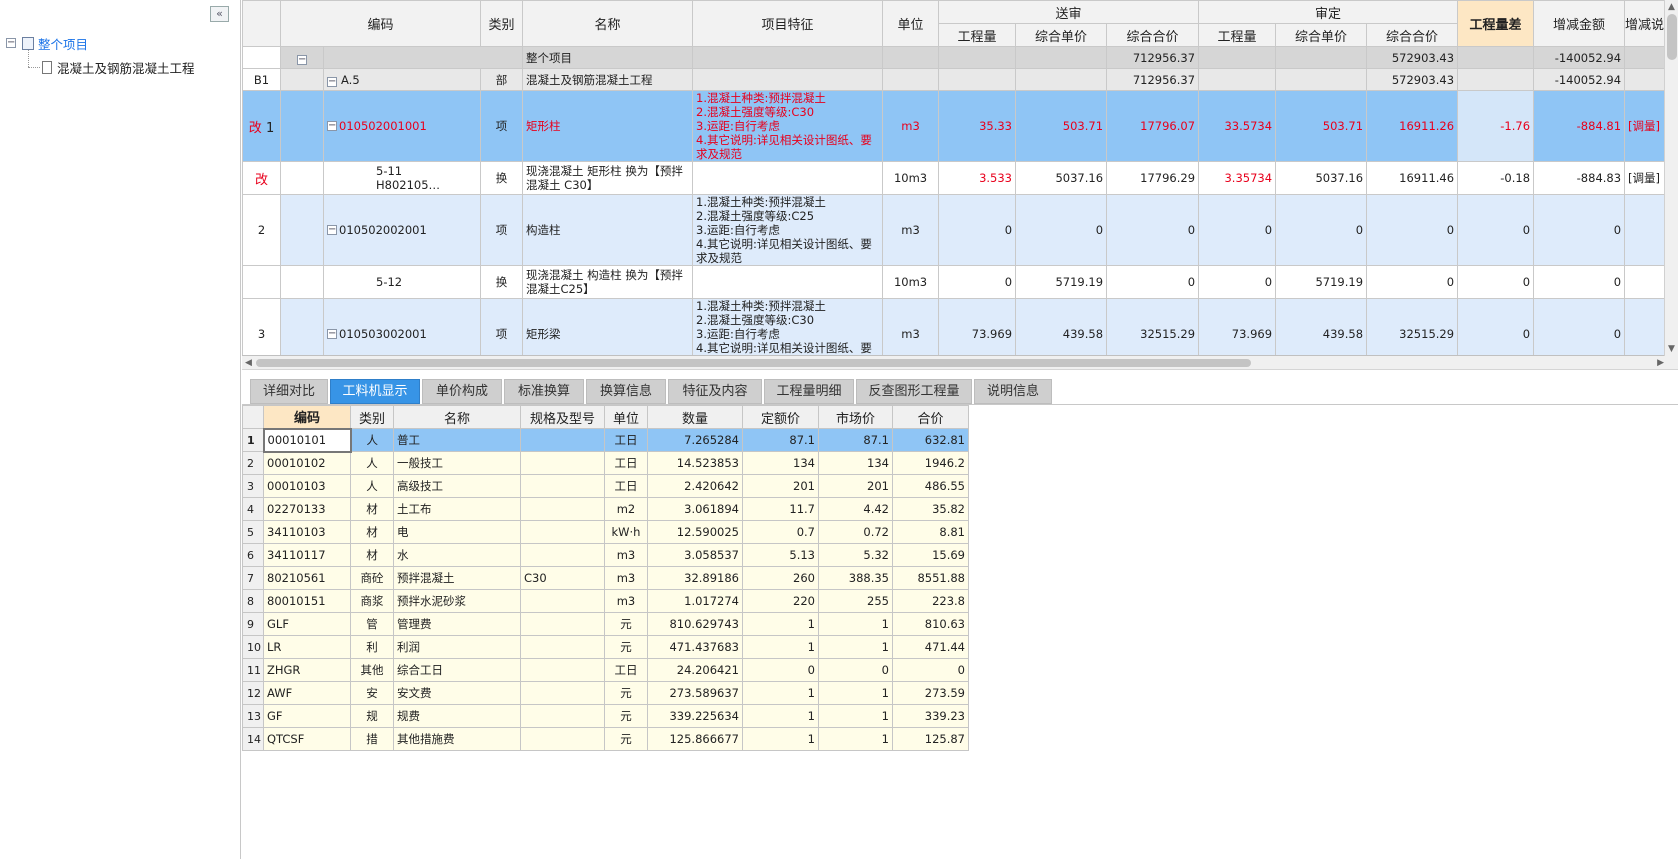 The height and width of the screenshot is (859, 1678). I want to click on resource-total-cell: 632.81, so click(930, 440).